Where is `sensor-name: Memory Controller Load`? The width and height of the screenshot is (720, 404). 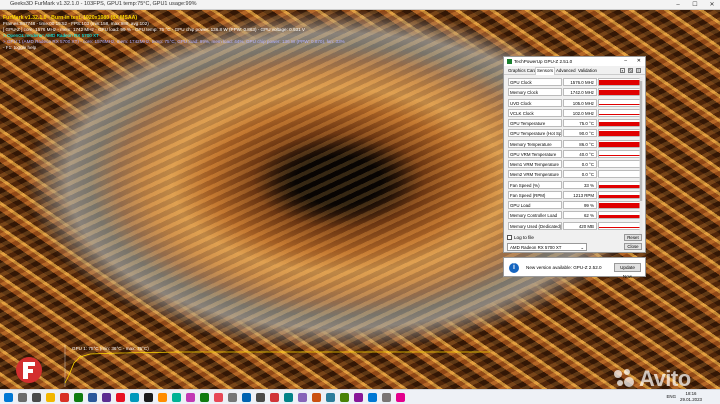
sensor-name: Memory Controller Load is located at coordinates (535, 215).